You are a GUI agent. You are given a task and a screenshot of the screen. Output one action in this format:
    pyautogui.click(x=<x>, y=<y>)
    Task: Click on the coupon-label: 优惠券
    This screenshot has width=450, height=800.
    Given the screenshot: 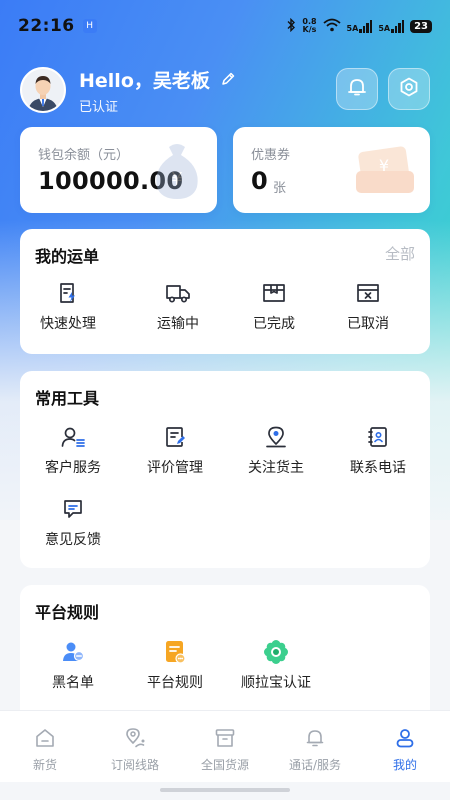 What is the action you would take?
    pyautogui.click(x=271, y=155)
    